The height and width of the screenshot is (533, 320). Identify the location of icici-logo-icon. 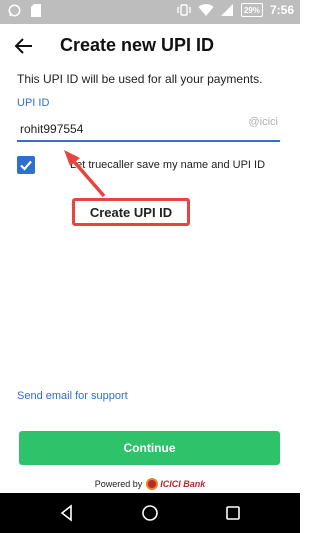
(152, 484).